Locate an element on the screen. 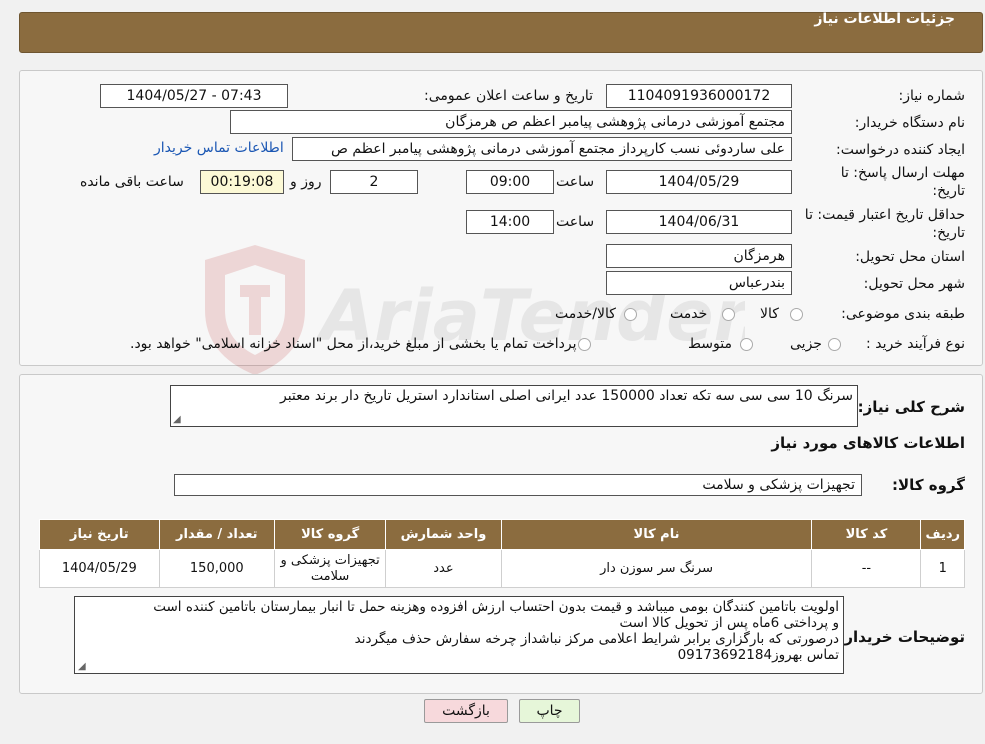  validity-label: حداقل تاریخ اعتبار قیمت: تا تاریخ: is located at coordinates (884, 224).